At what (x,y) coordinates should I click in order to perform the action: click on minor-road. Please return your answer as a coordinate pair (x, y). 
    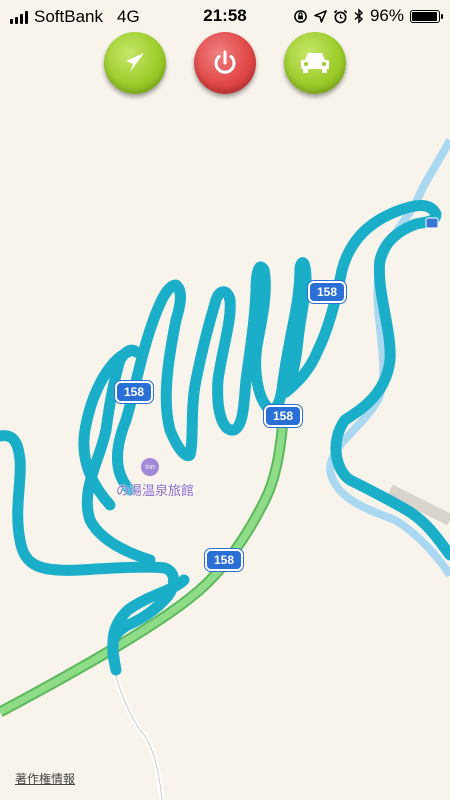
    Looking at the image, I should click on (137, 729).